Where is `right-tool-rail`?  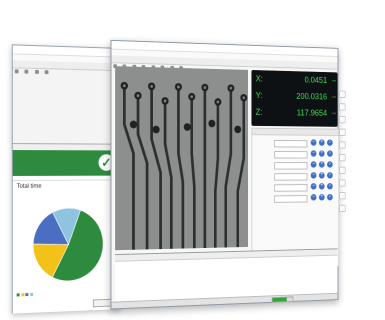 right-tool-rail is located at coordinates (342, 175).